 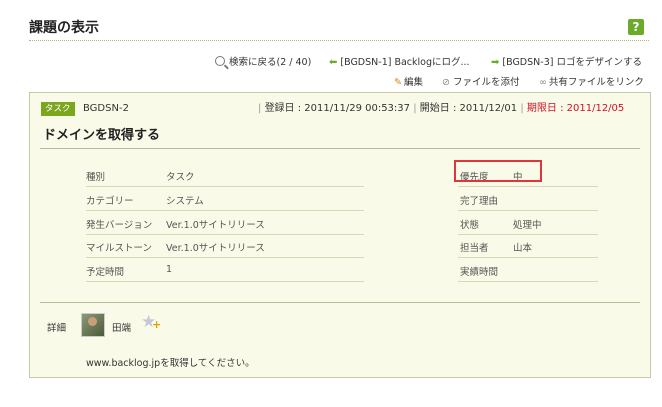 What do you see at coordinates (479, 272) in the screenshot?
I see `field-label-actual-hours: 実績時間` at bounding box center [479, 272].